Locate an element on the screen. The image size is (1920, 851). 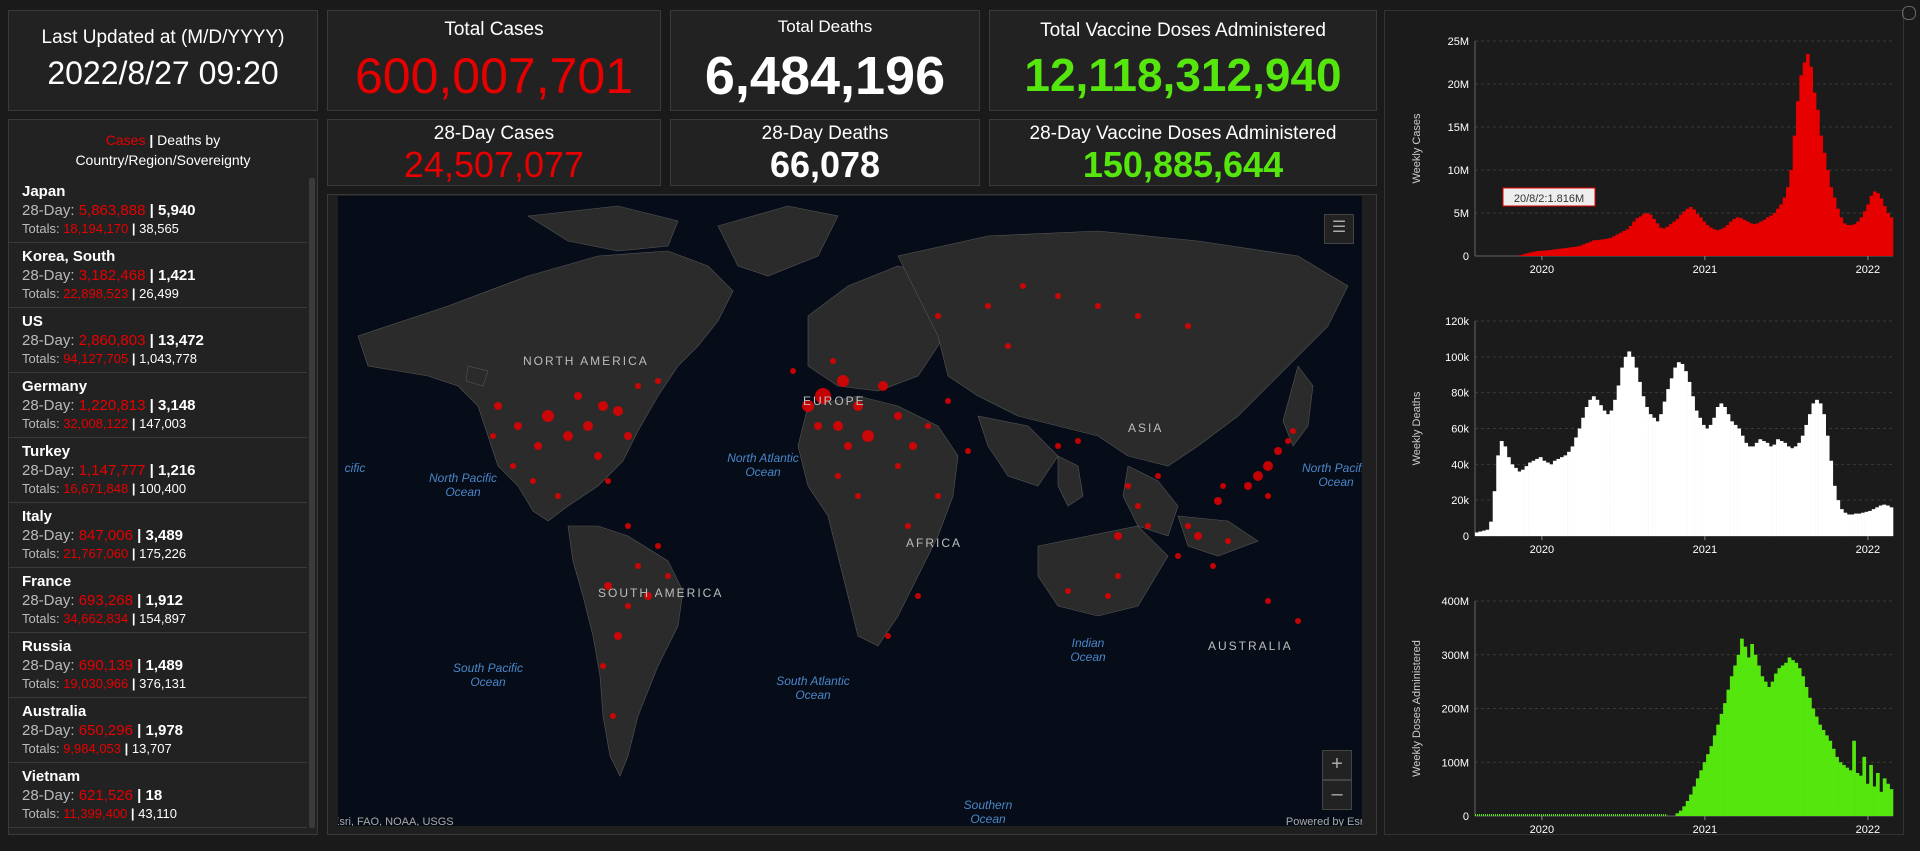
label-africa: AFRICA is located at coordinates (934, 543).